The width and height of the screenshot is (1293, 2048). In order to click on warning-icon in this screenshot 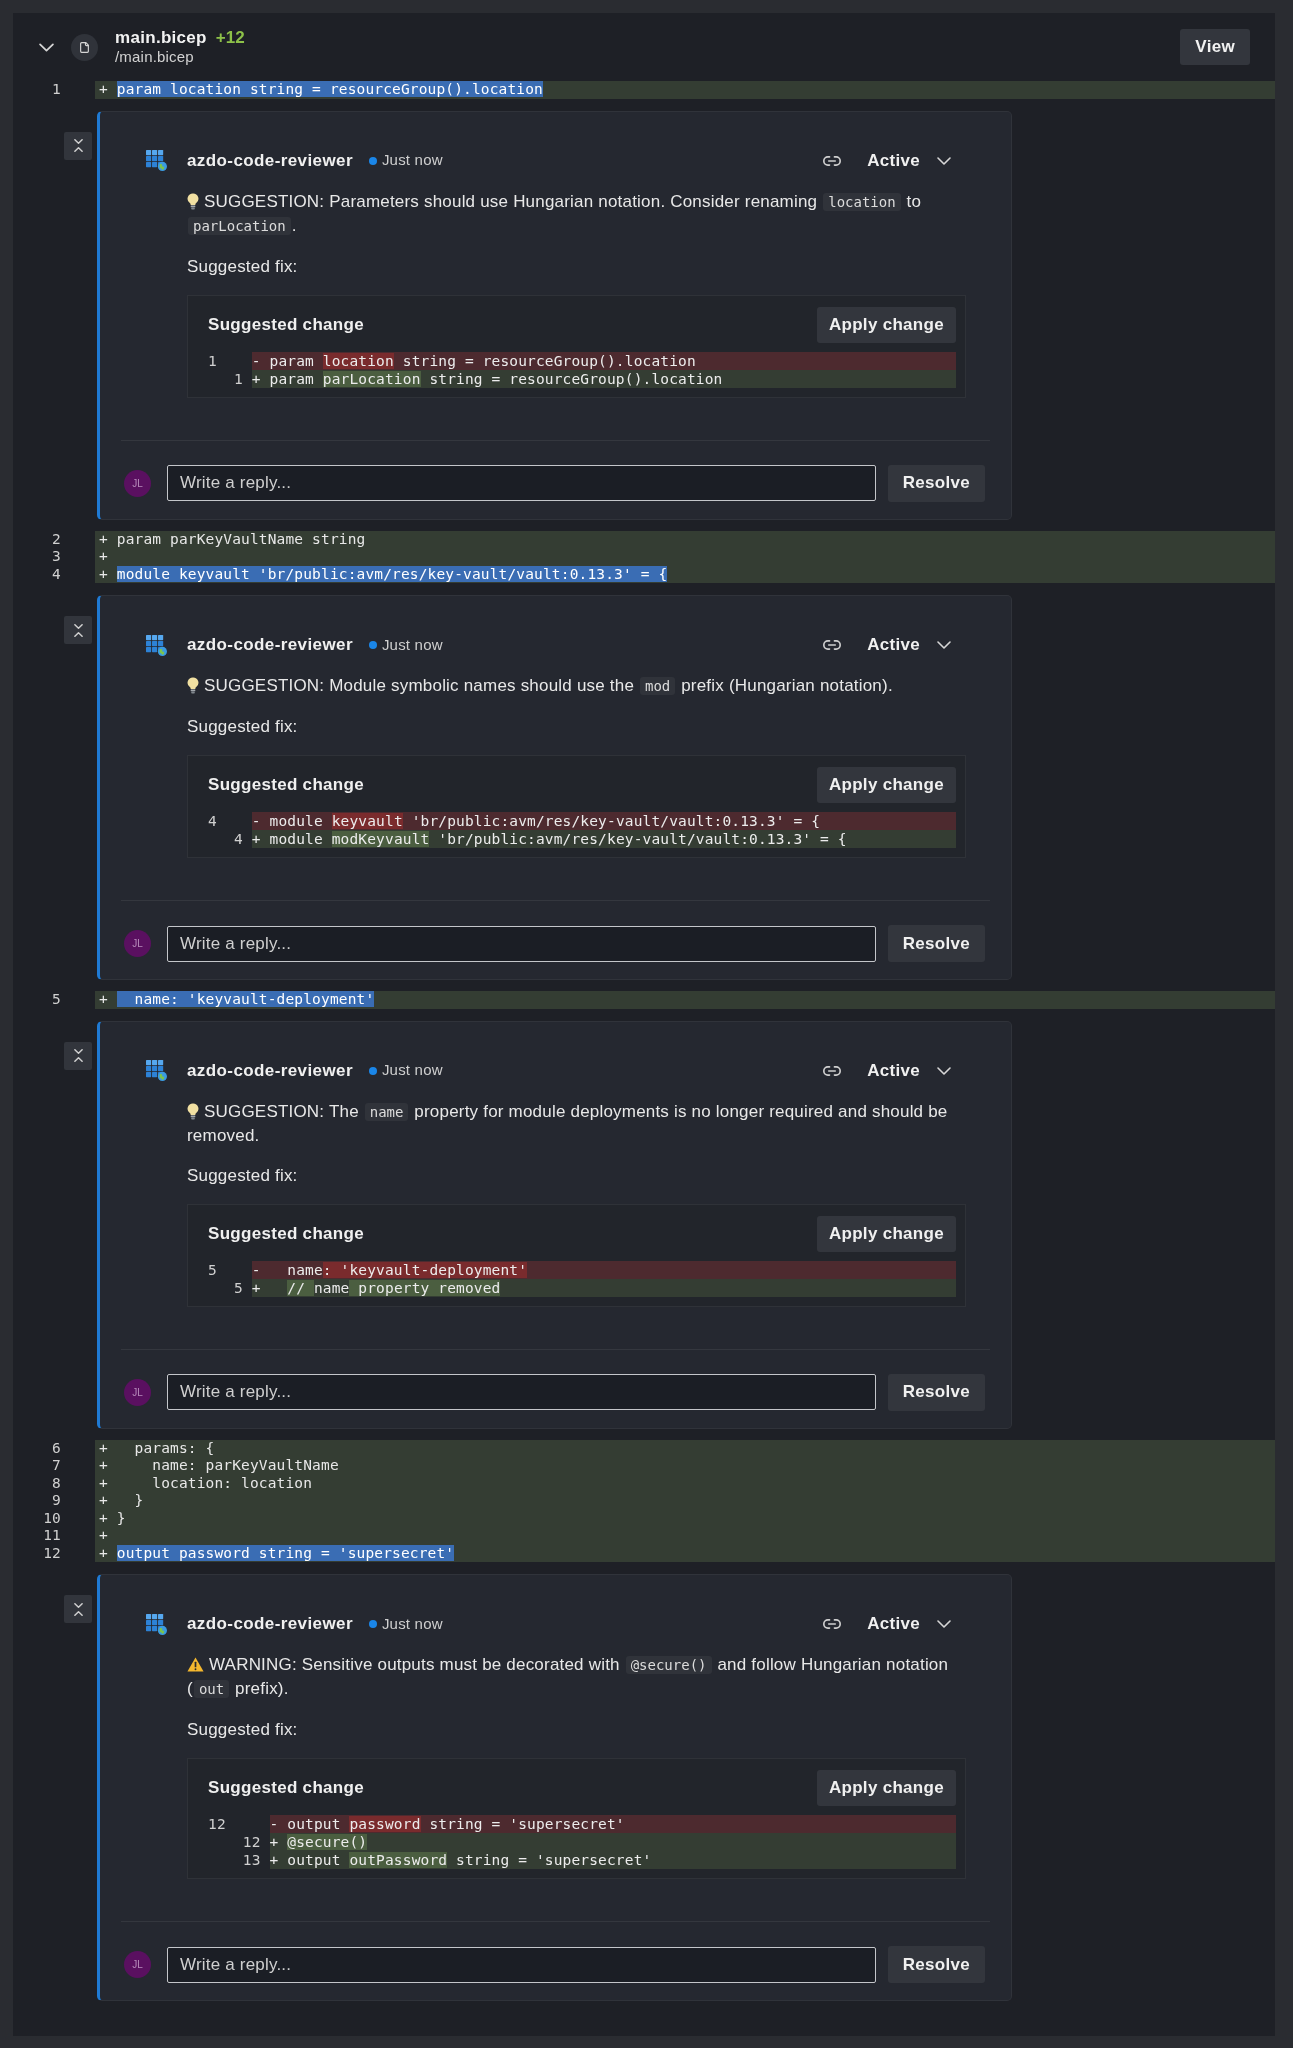, I will do `click(195, 1664)`.